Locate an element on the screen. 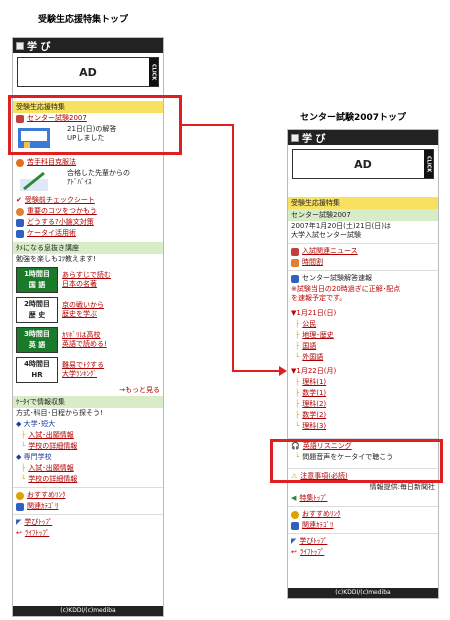 Image resolution: width=450 pixels, height=620 pixels. senmon-link-row-1: ├ 入試･出願情報 is located at coordinates (88, 468).